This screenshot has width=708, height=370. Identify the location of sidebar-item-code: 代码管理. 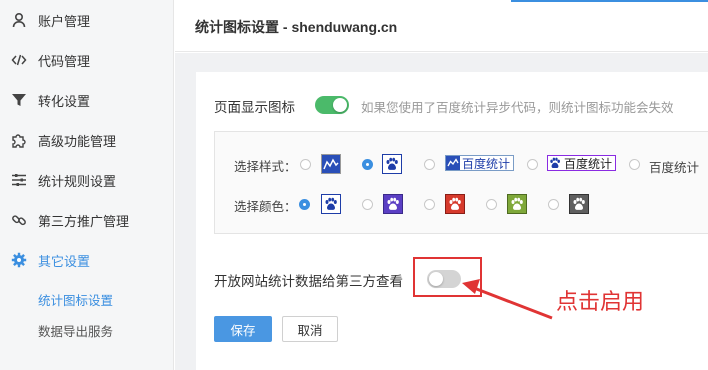
(86, 60).